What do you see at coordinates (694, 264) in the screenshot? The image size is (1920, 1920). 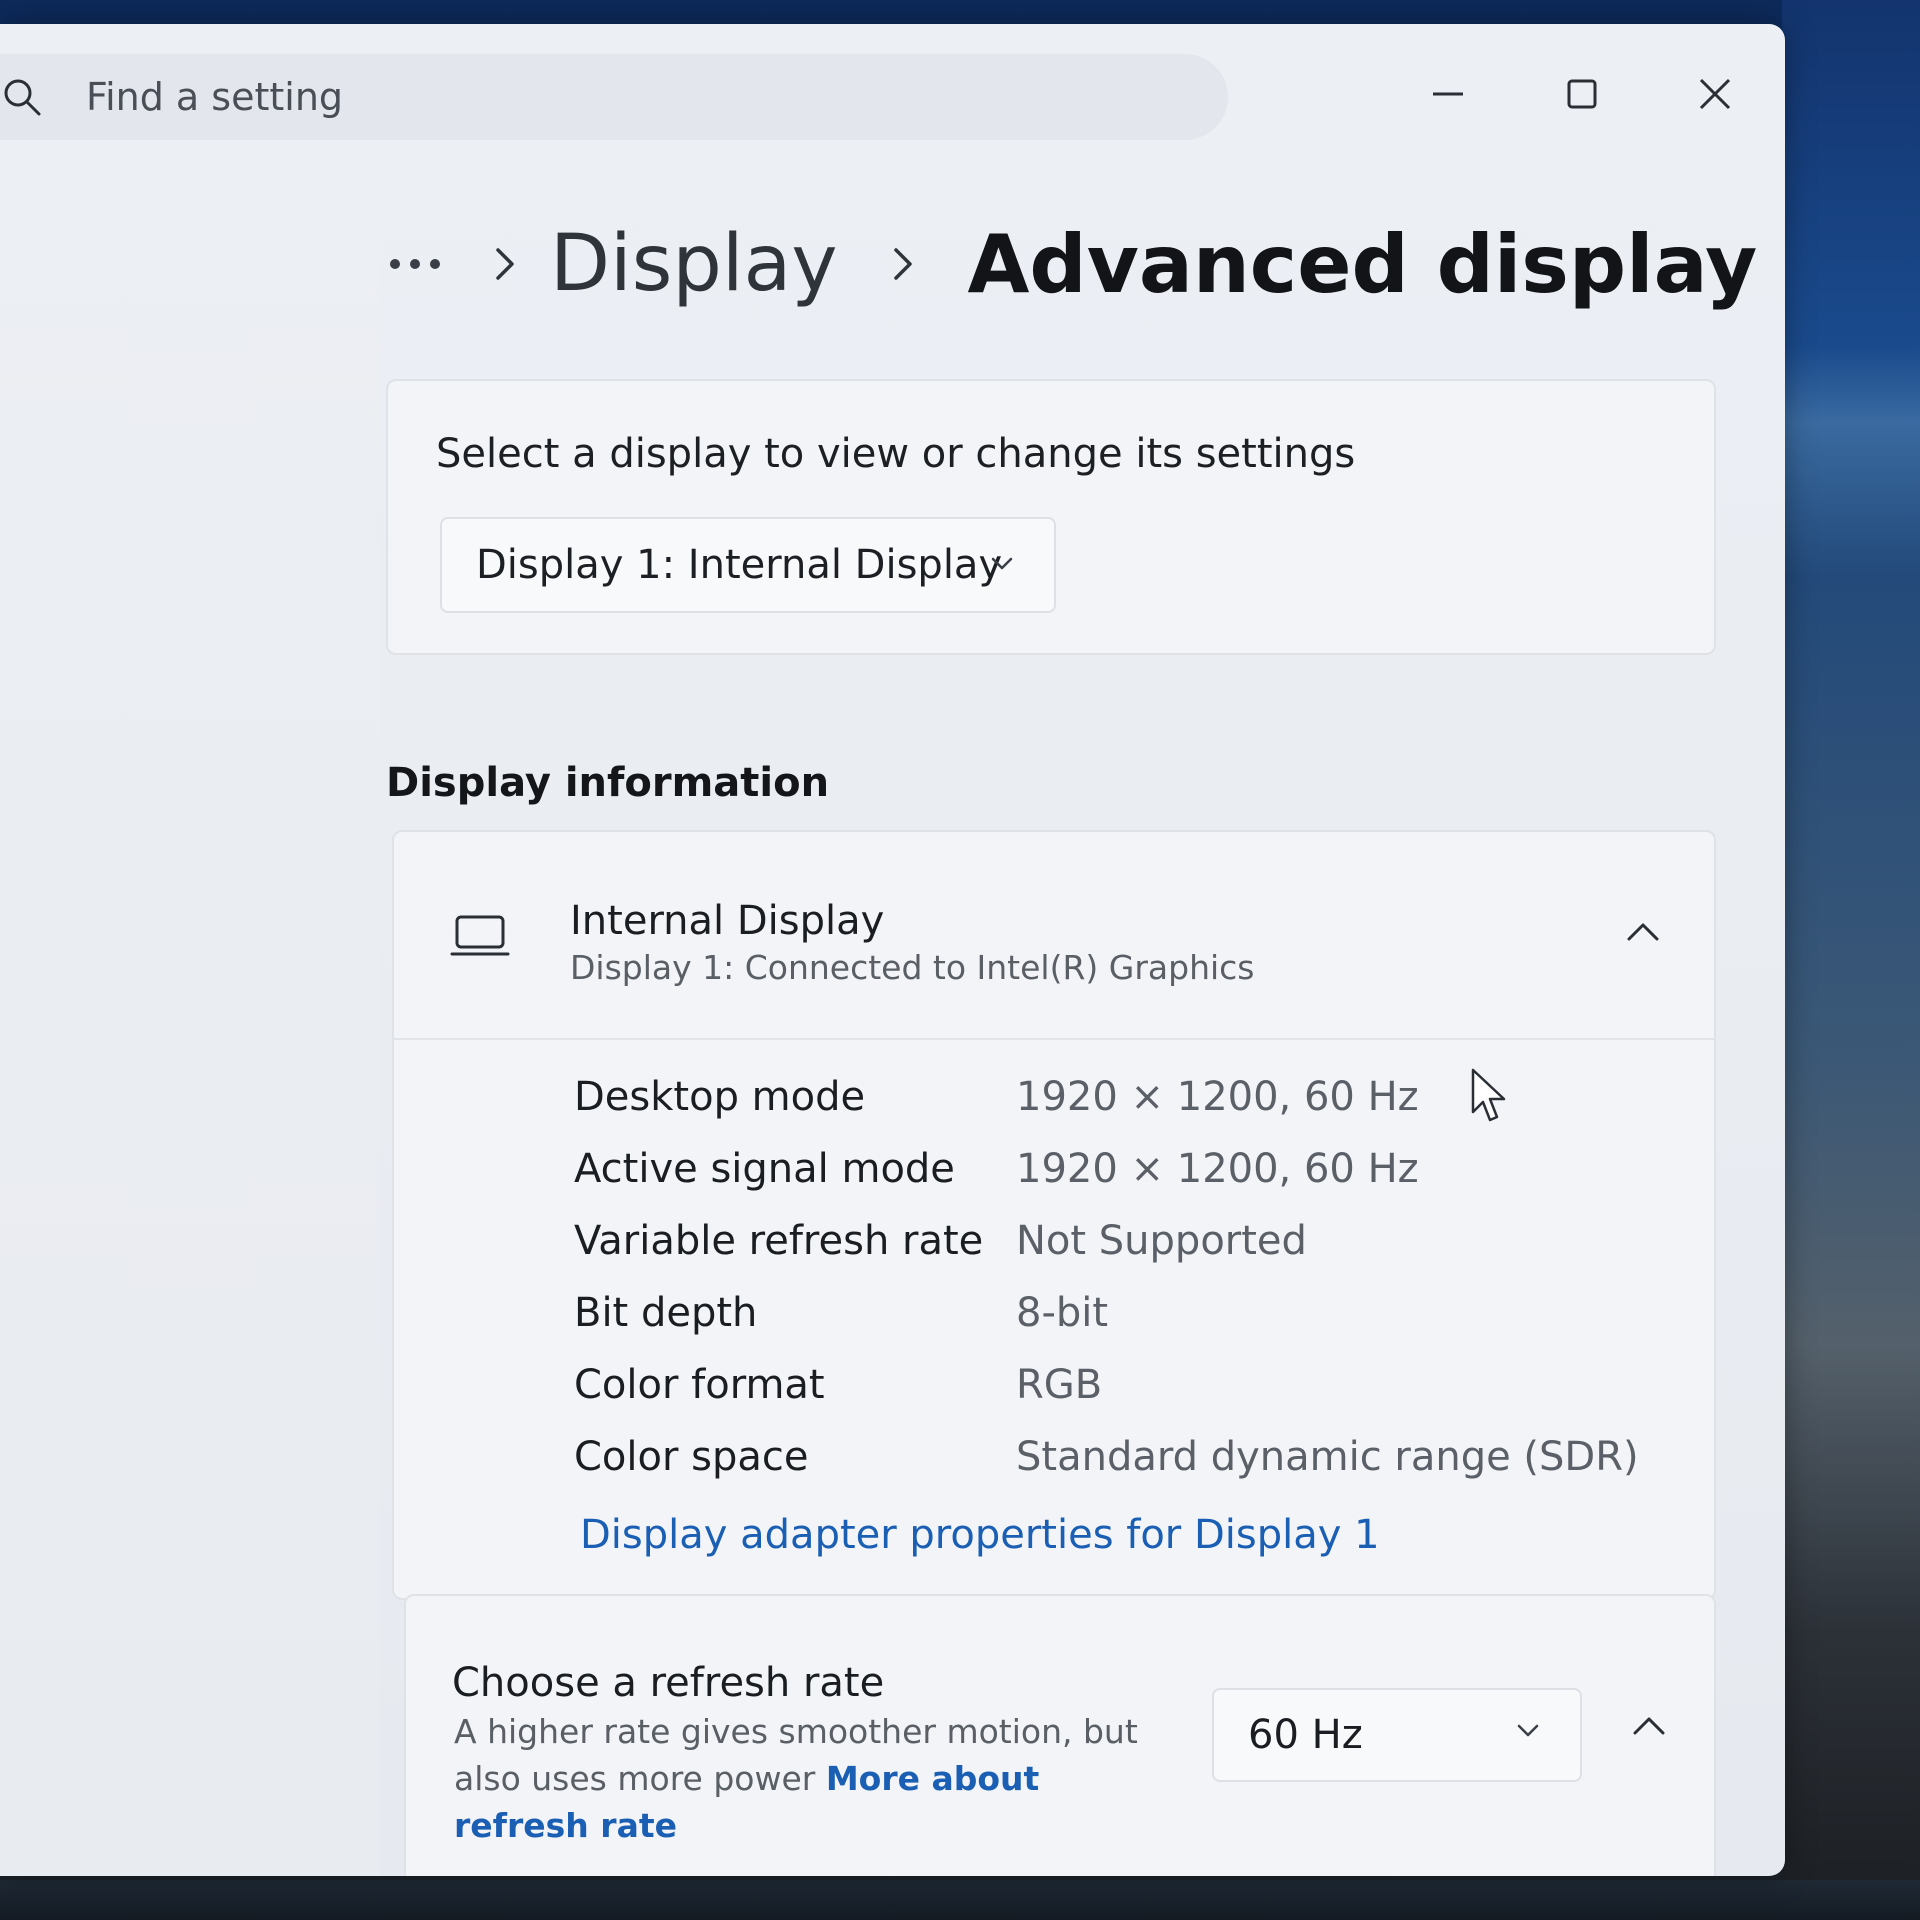 I see `breadcrumb-display-link: Display` at bounding box center [694, 264].